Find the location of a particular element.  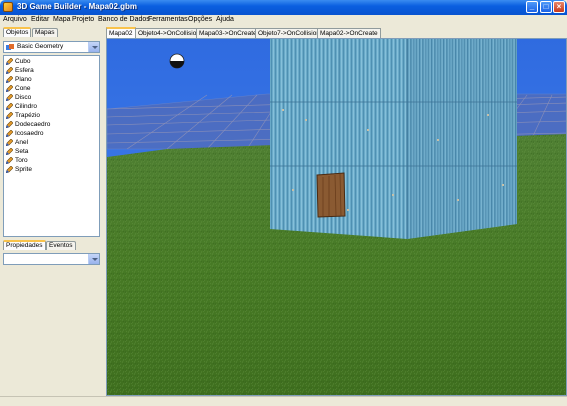

list-item: Icosaedro is located at coordinates (51, 133).